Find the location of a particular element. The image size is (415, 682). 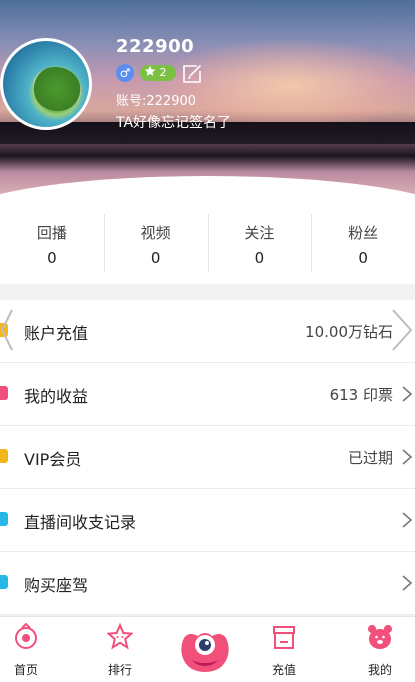

tab-label: 首页 is located at coordinates (25, 670).